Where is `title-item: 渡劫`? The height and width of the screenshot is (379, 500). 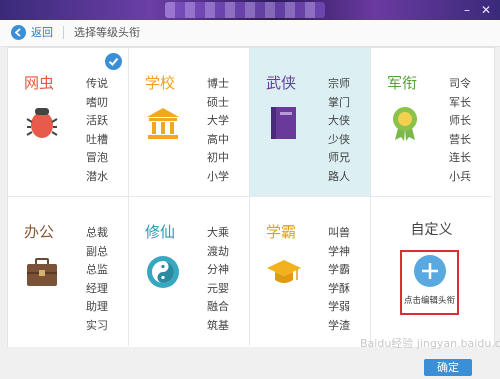
title-item: 渡劫 is located at coordinates (218, 251).